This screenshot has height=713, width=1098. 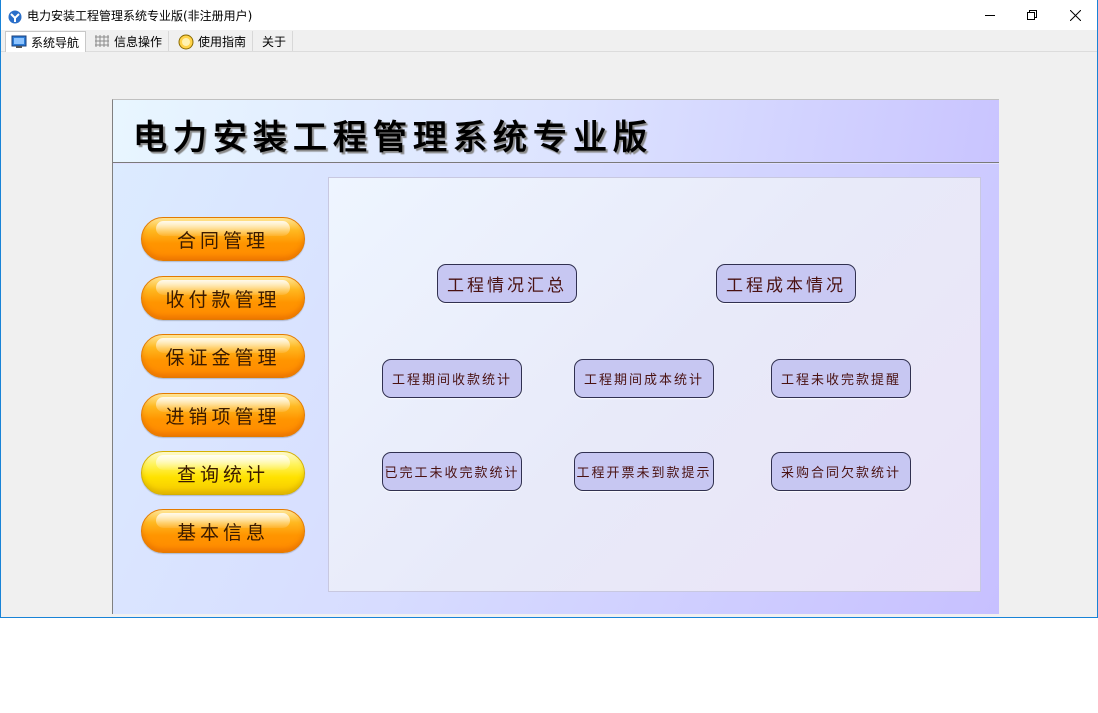 I want to click on purchase-arrears-button: 采购合同欠款统计, so click(x=841, y=471).